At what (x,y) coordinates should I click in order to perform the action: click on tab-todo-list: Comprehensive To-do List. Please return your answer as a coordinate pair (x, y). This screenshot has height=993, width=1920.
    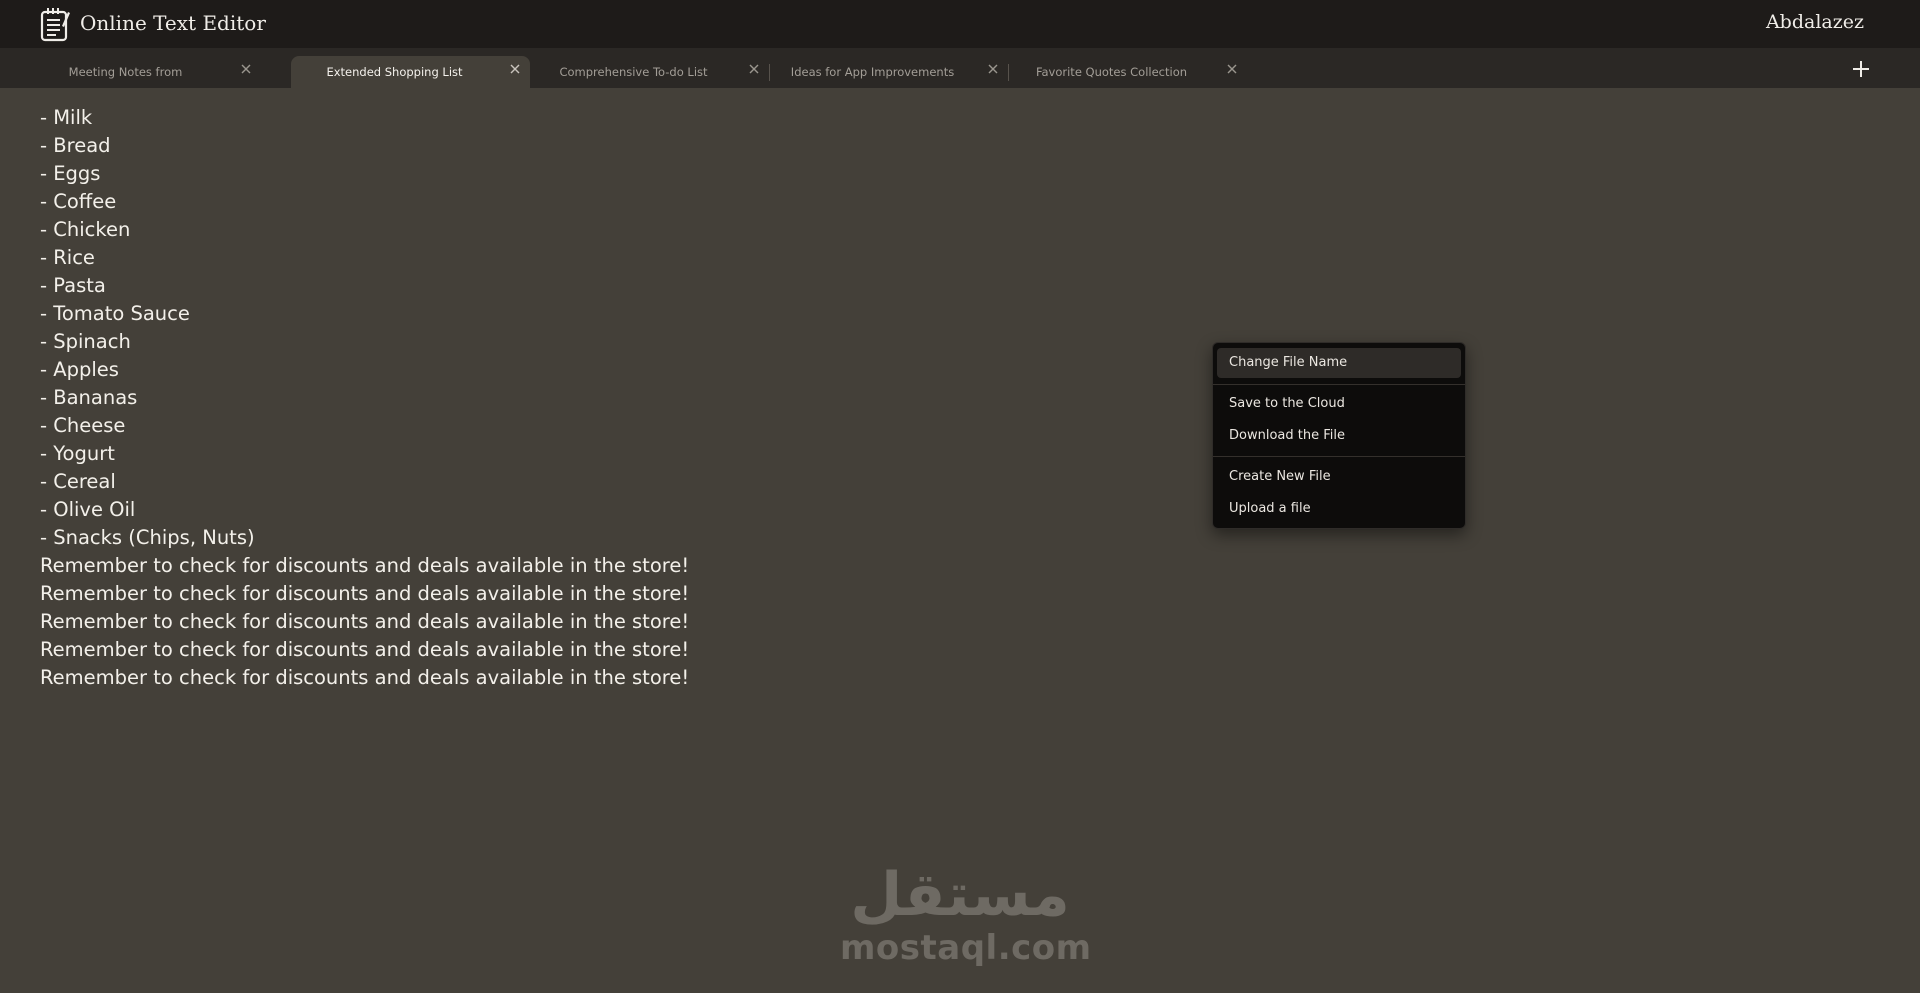
    Looking at the image, I should click on (649, 72).